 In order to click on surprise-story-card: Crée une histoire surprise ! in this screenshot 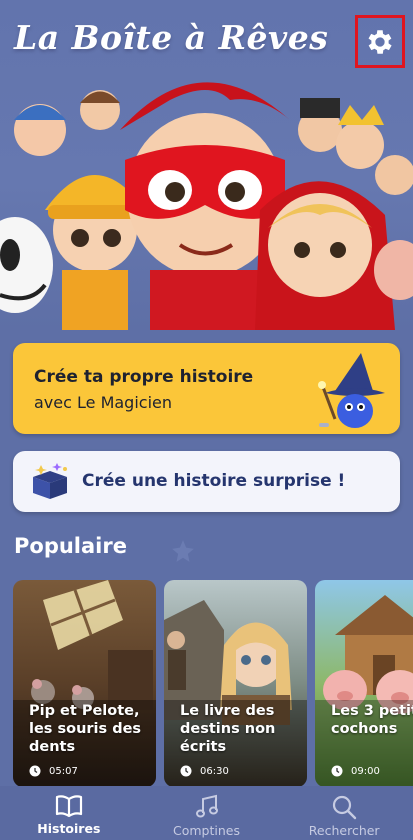, I will do `click(206, 481)`.